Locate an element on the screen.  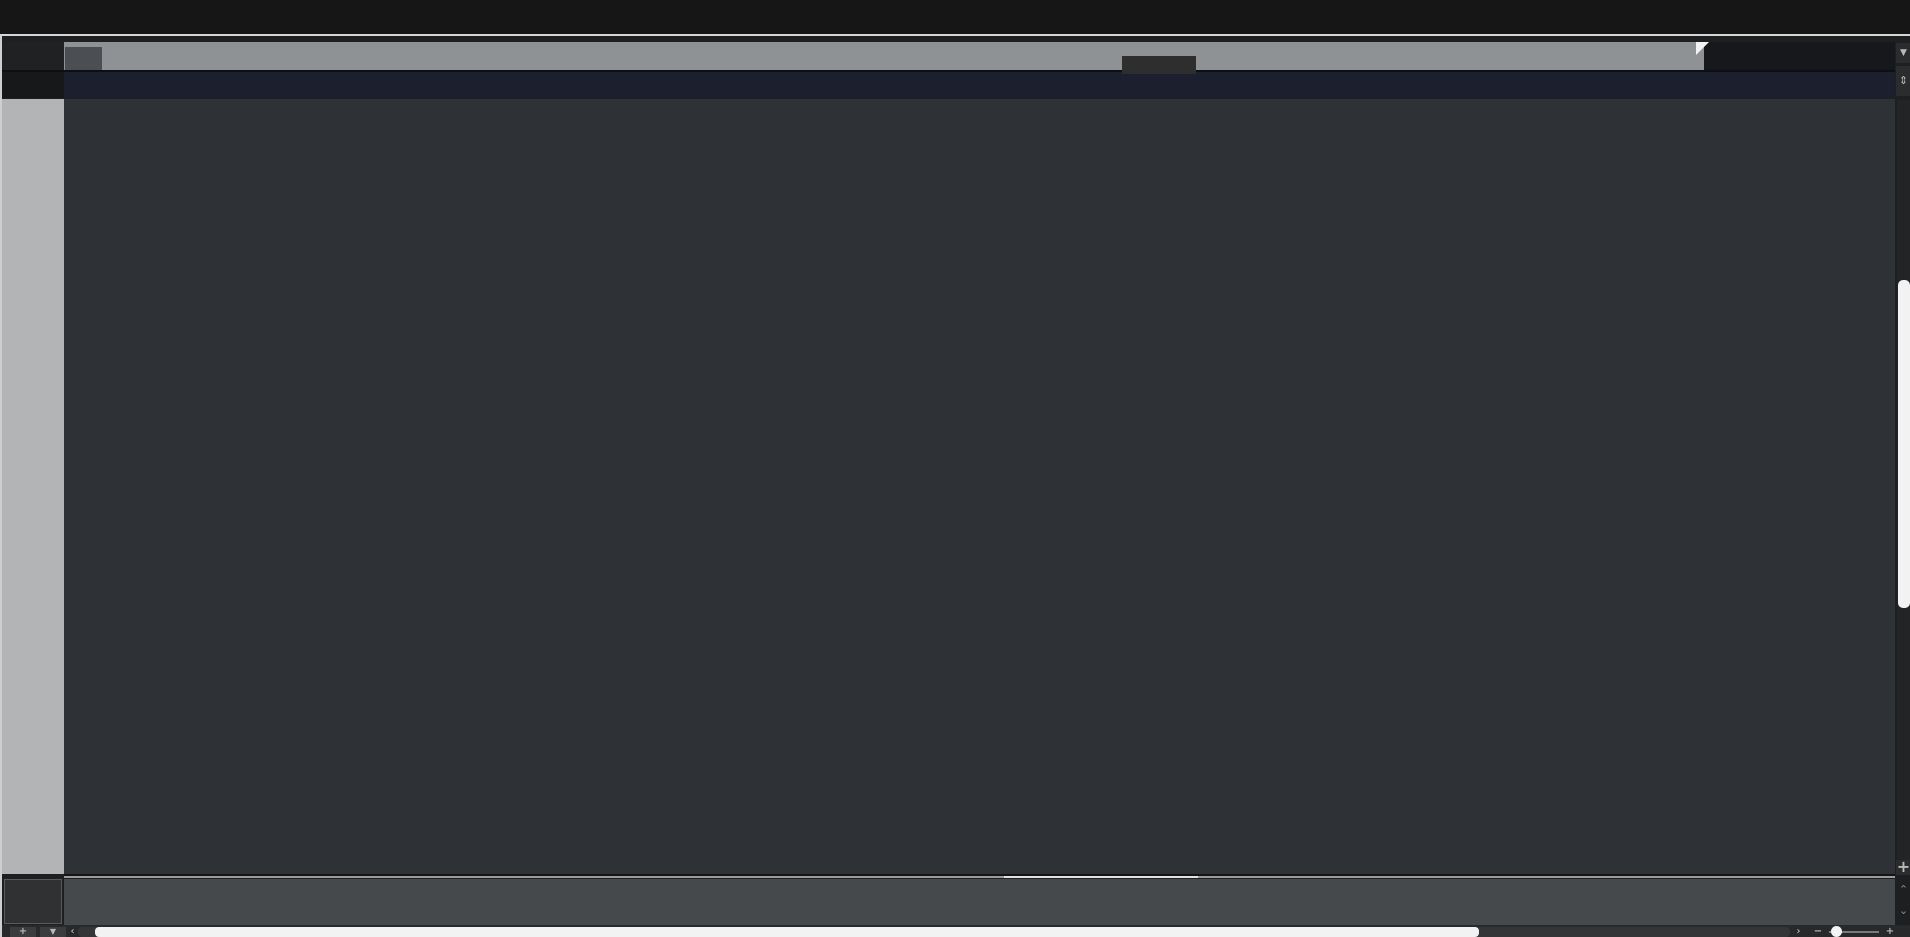
lane-scroll-up-icon: ⌃ is located at coordinates (1903, 889).